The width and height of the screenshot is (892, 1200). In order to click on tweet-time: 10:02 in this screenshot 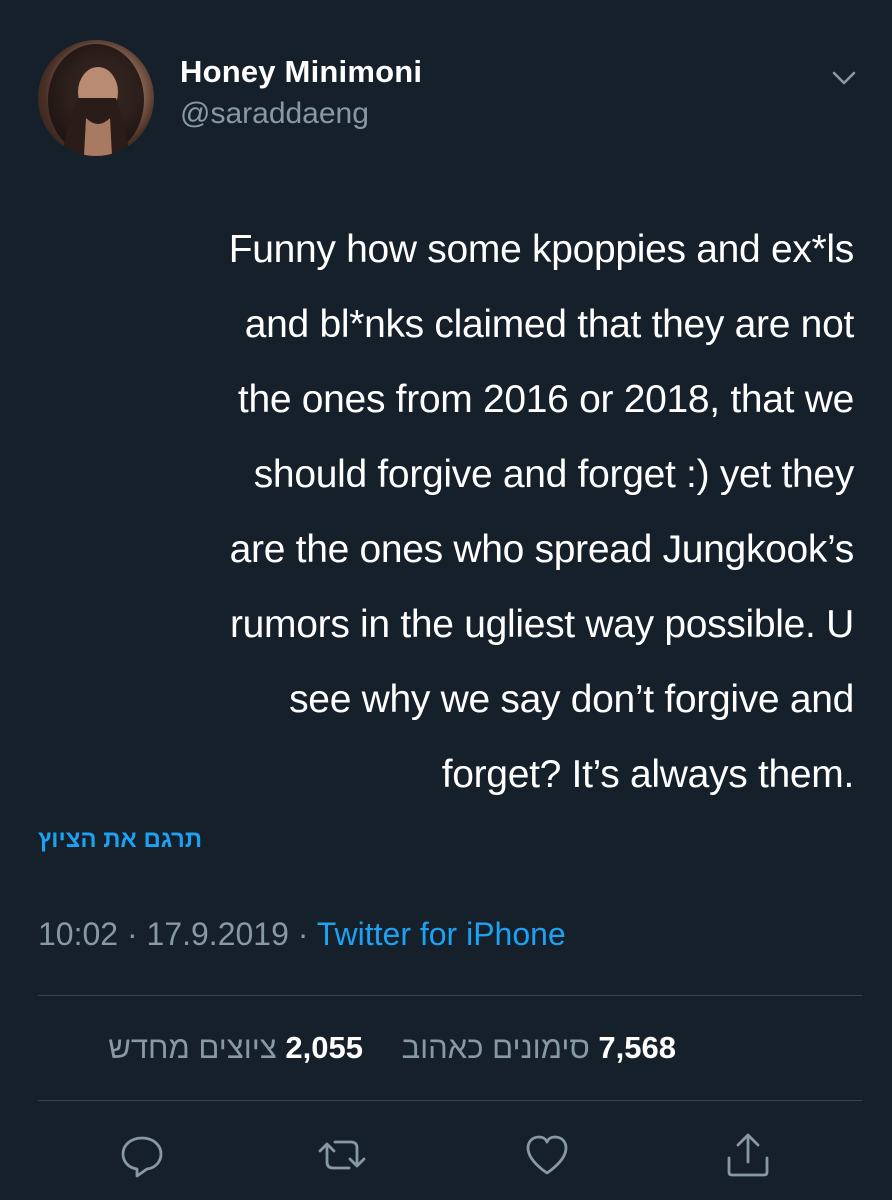, I will do `click(78, 934)`.